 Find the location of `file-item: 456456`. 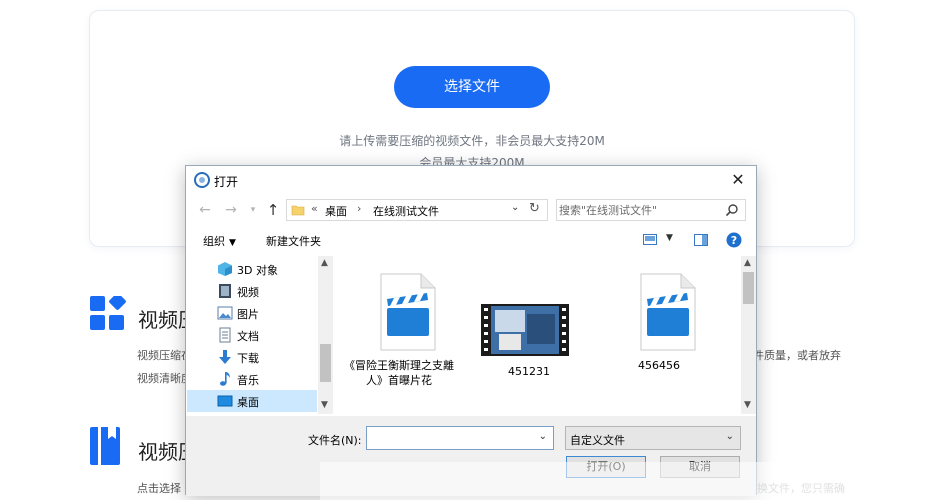

file-item: 456456 is located at coordinates (659, 341).